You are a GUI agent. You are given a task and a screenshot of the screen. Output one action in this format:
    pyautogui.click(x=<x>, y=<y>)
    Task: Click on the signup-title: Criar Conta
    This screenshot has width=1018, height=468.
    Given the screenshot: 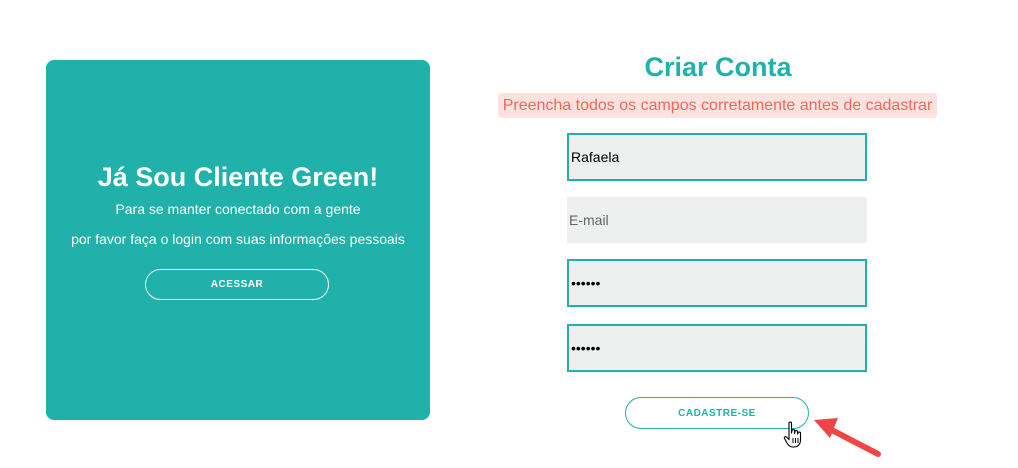 What is the action you would take?
    pyautogui.click(x=718, y=67)
    